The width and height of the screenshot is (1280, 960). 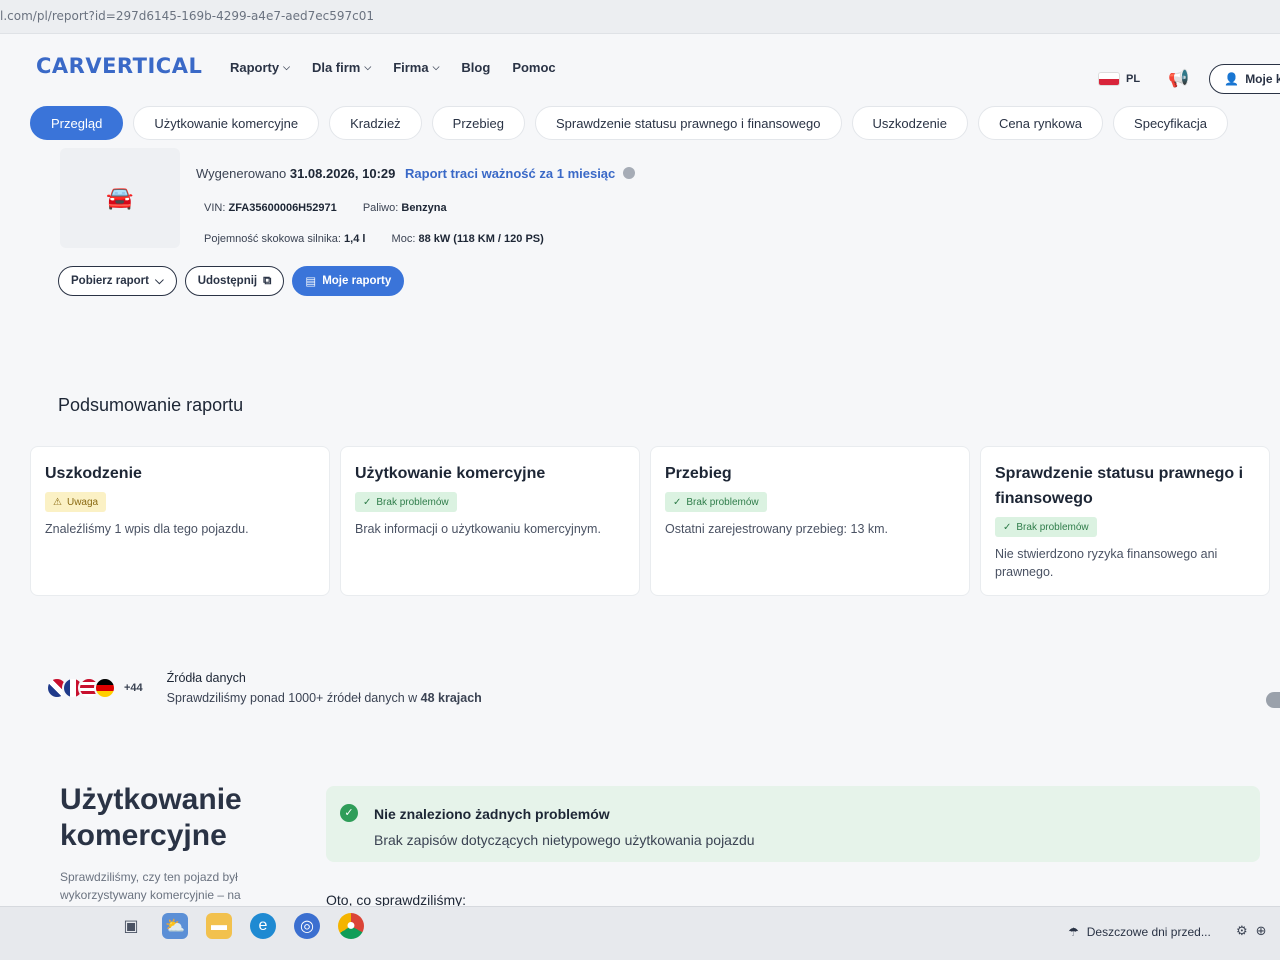 I want to click on nav-pomoc: Pomoc, so click(x=533, y=67).